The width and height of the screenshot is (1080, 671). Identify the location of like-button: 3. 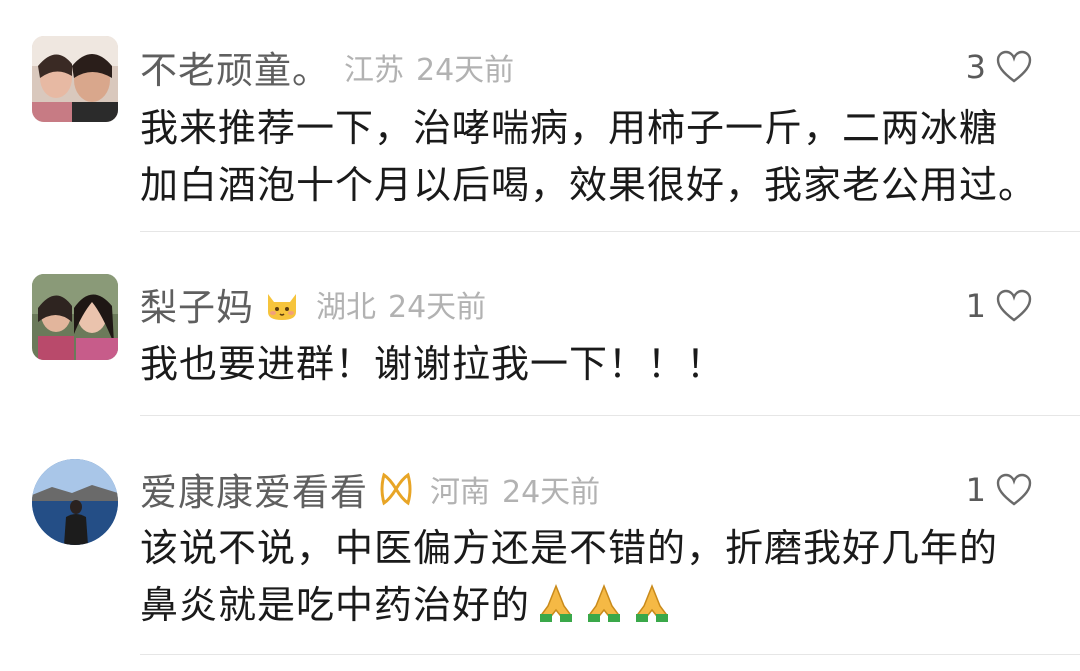
(999, 67).